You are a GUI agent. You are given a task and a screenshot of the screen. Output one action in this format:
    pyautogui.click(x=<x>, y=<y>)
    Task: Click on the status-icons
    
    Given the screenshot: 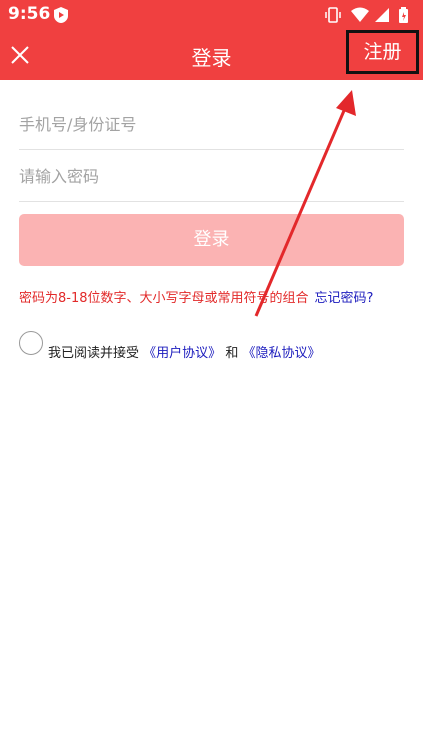 What is the action you would take?
    pyautogui.click(x=366, y=15)
    